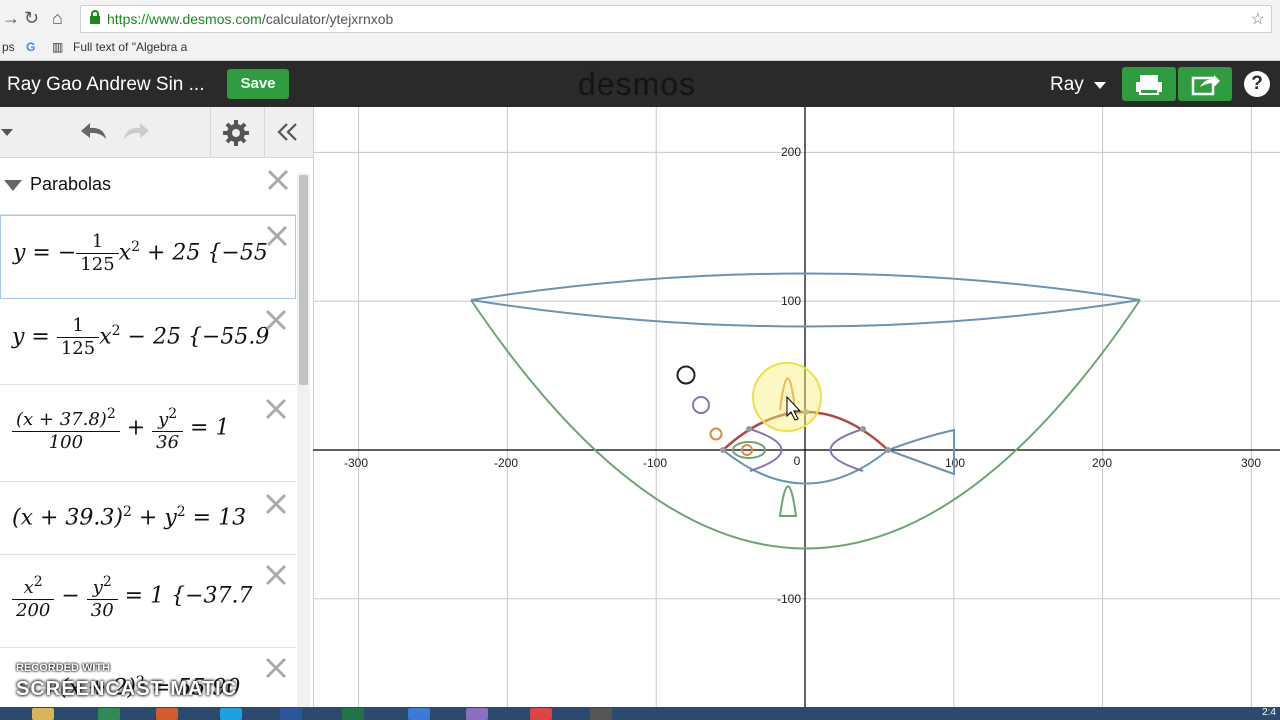 The height and width of the screenshot is (720, 1280). I want to click on expression-item: (x + 37.8)2 100 + y2 36 = 1, so click(148, 433).